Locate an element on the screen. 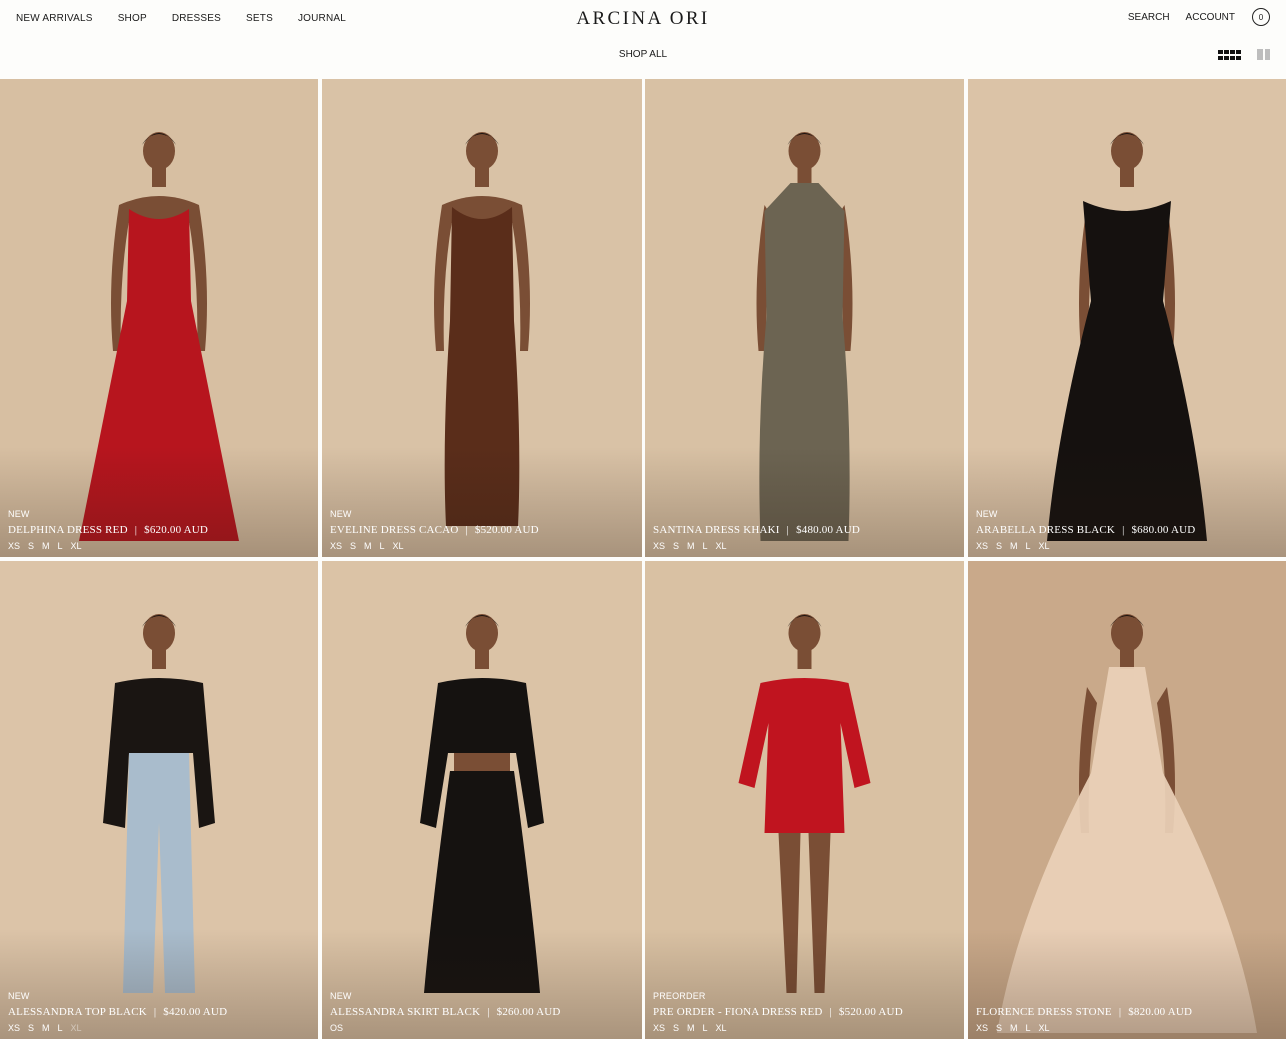  cart-count-badge: 0 is located at coordinates (1261, 17).